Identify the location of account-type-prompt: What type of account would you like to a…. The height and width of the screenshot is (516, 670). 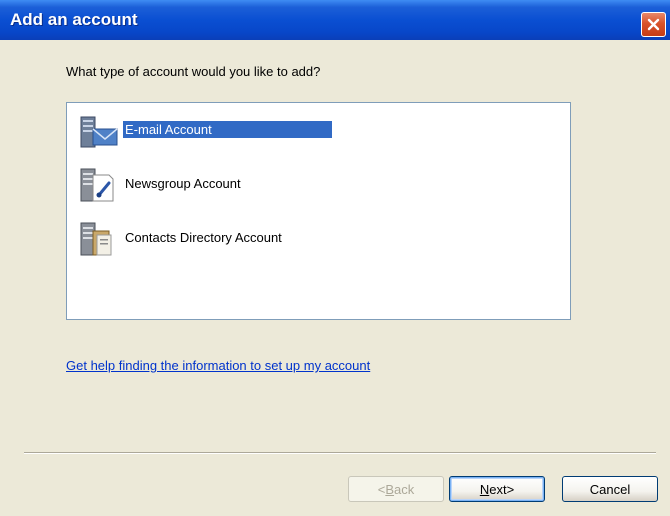
(193, 71).